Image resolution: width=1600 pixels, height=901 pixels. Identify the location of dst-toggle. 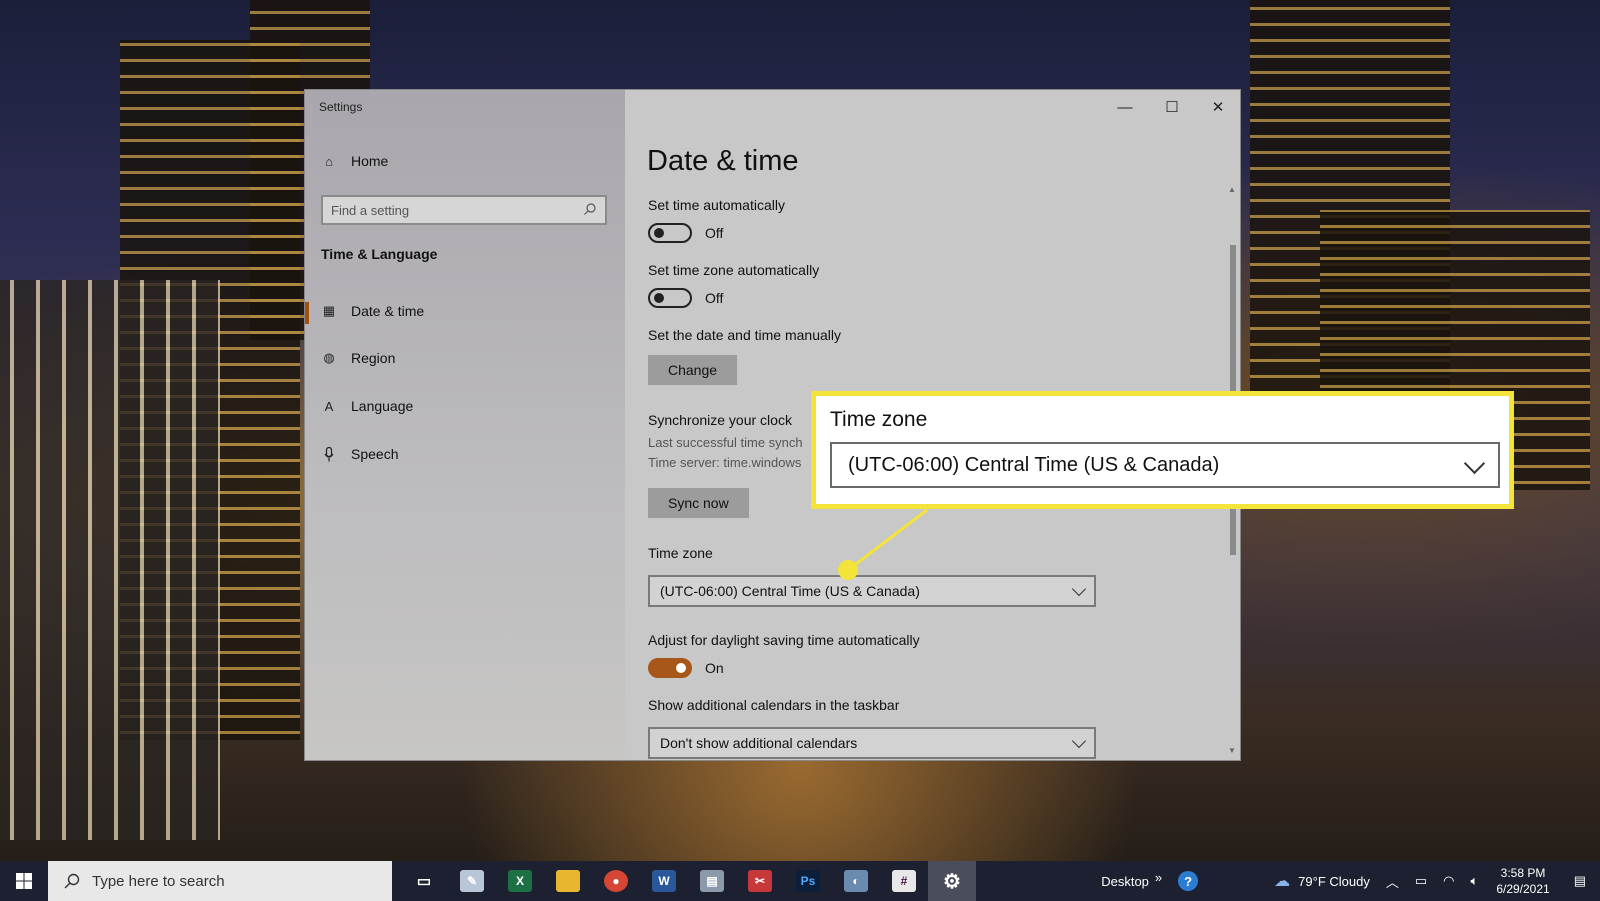
(670, 668).